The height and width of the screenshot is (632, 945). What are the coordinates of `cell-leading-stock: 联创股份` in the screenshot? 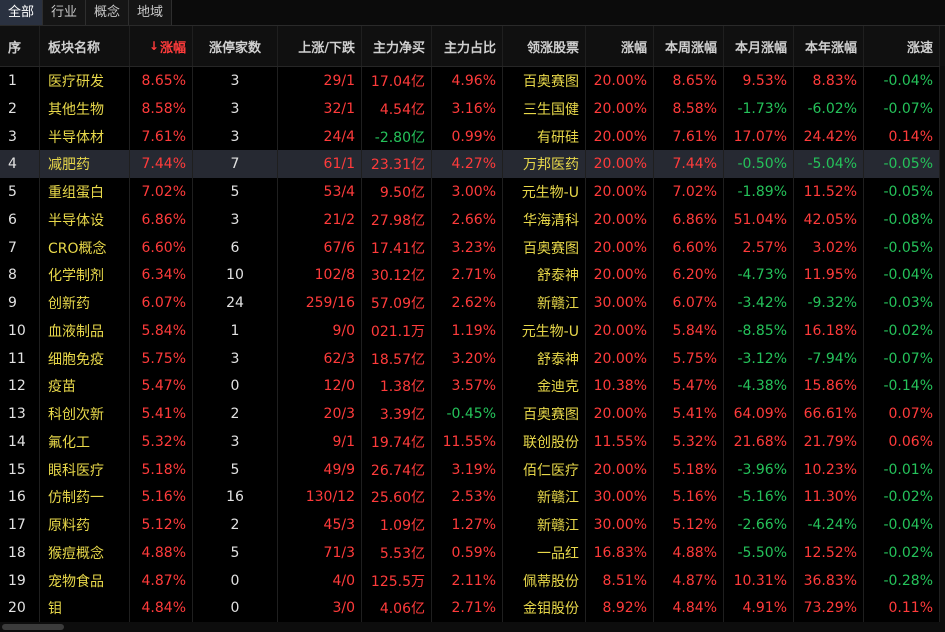 It's located at (544, 441).